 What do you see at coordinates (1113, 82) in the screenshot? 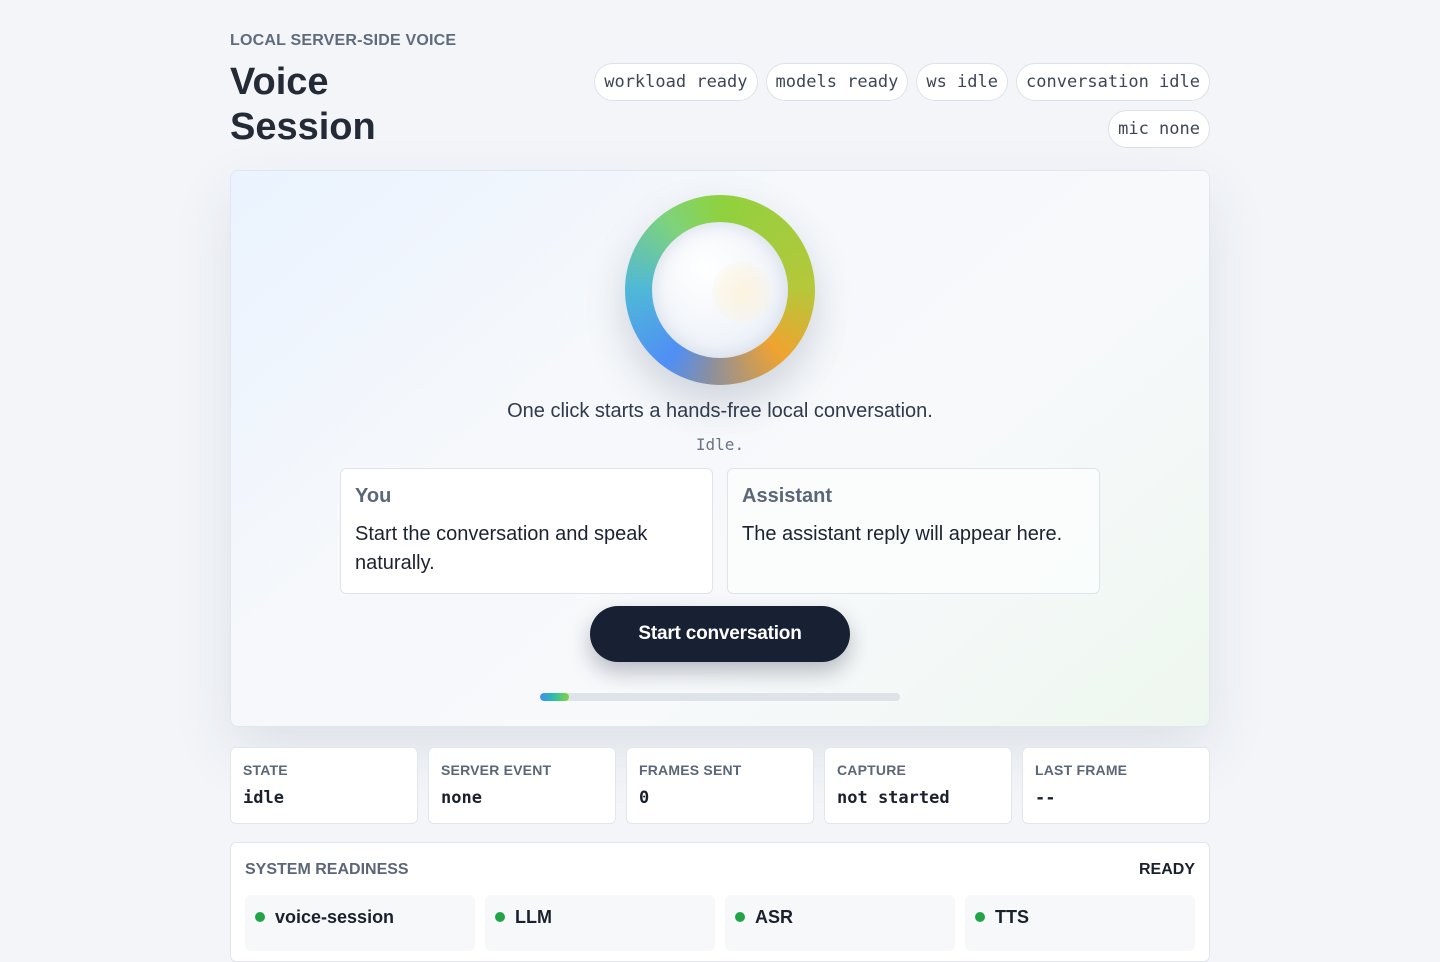
I see `status-pill-conversation: conversation idle` at bounding box center [1113, 82].